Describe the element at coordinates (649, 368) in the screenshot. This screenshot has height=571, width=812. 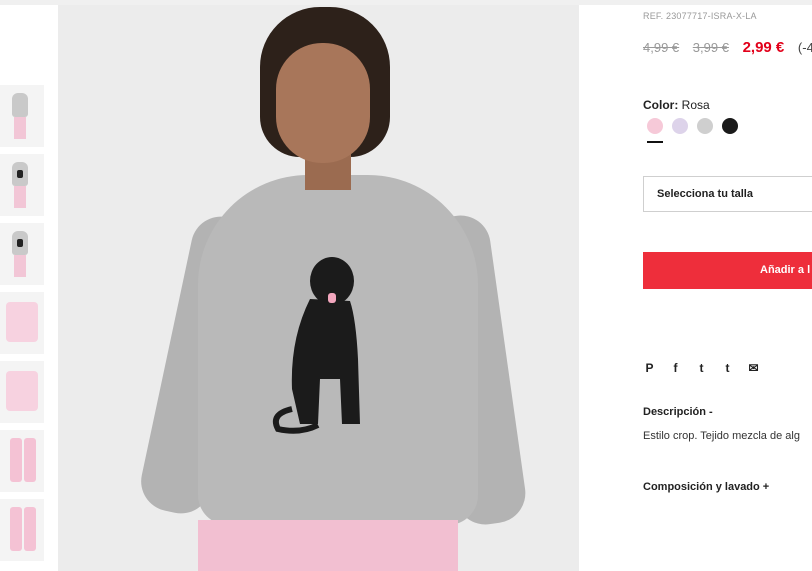
I see `pinterest-icon: P` at that location.